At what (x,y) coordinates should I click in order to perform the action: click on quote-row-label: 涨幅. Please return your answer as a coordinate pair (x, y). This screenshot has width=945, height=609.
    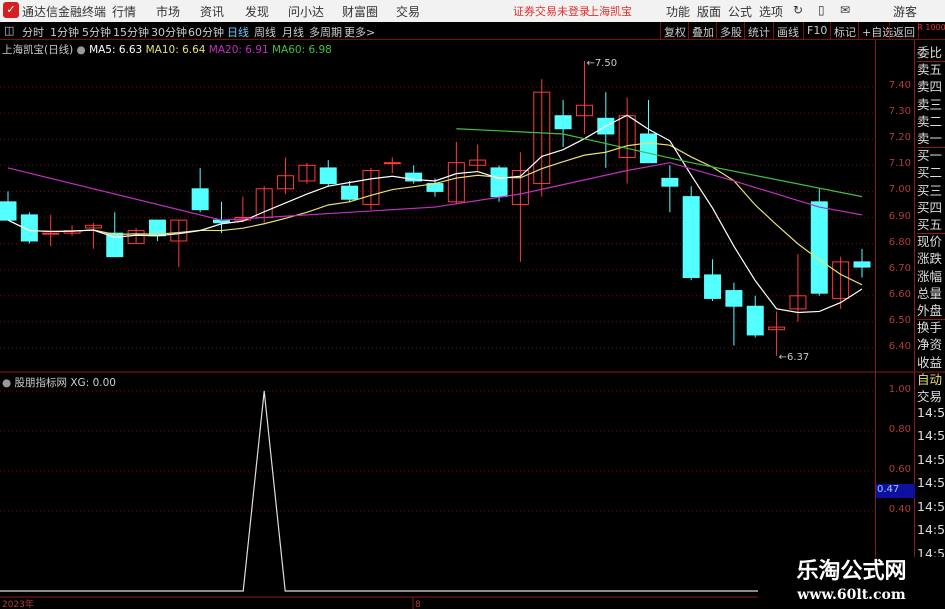
    Looking at the image, I should click on (930, 276).